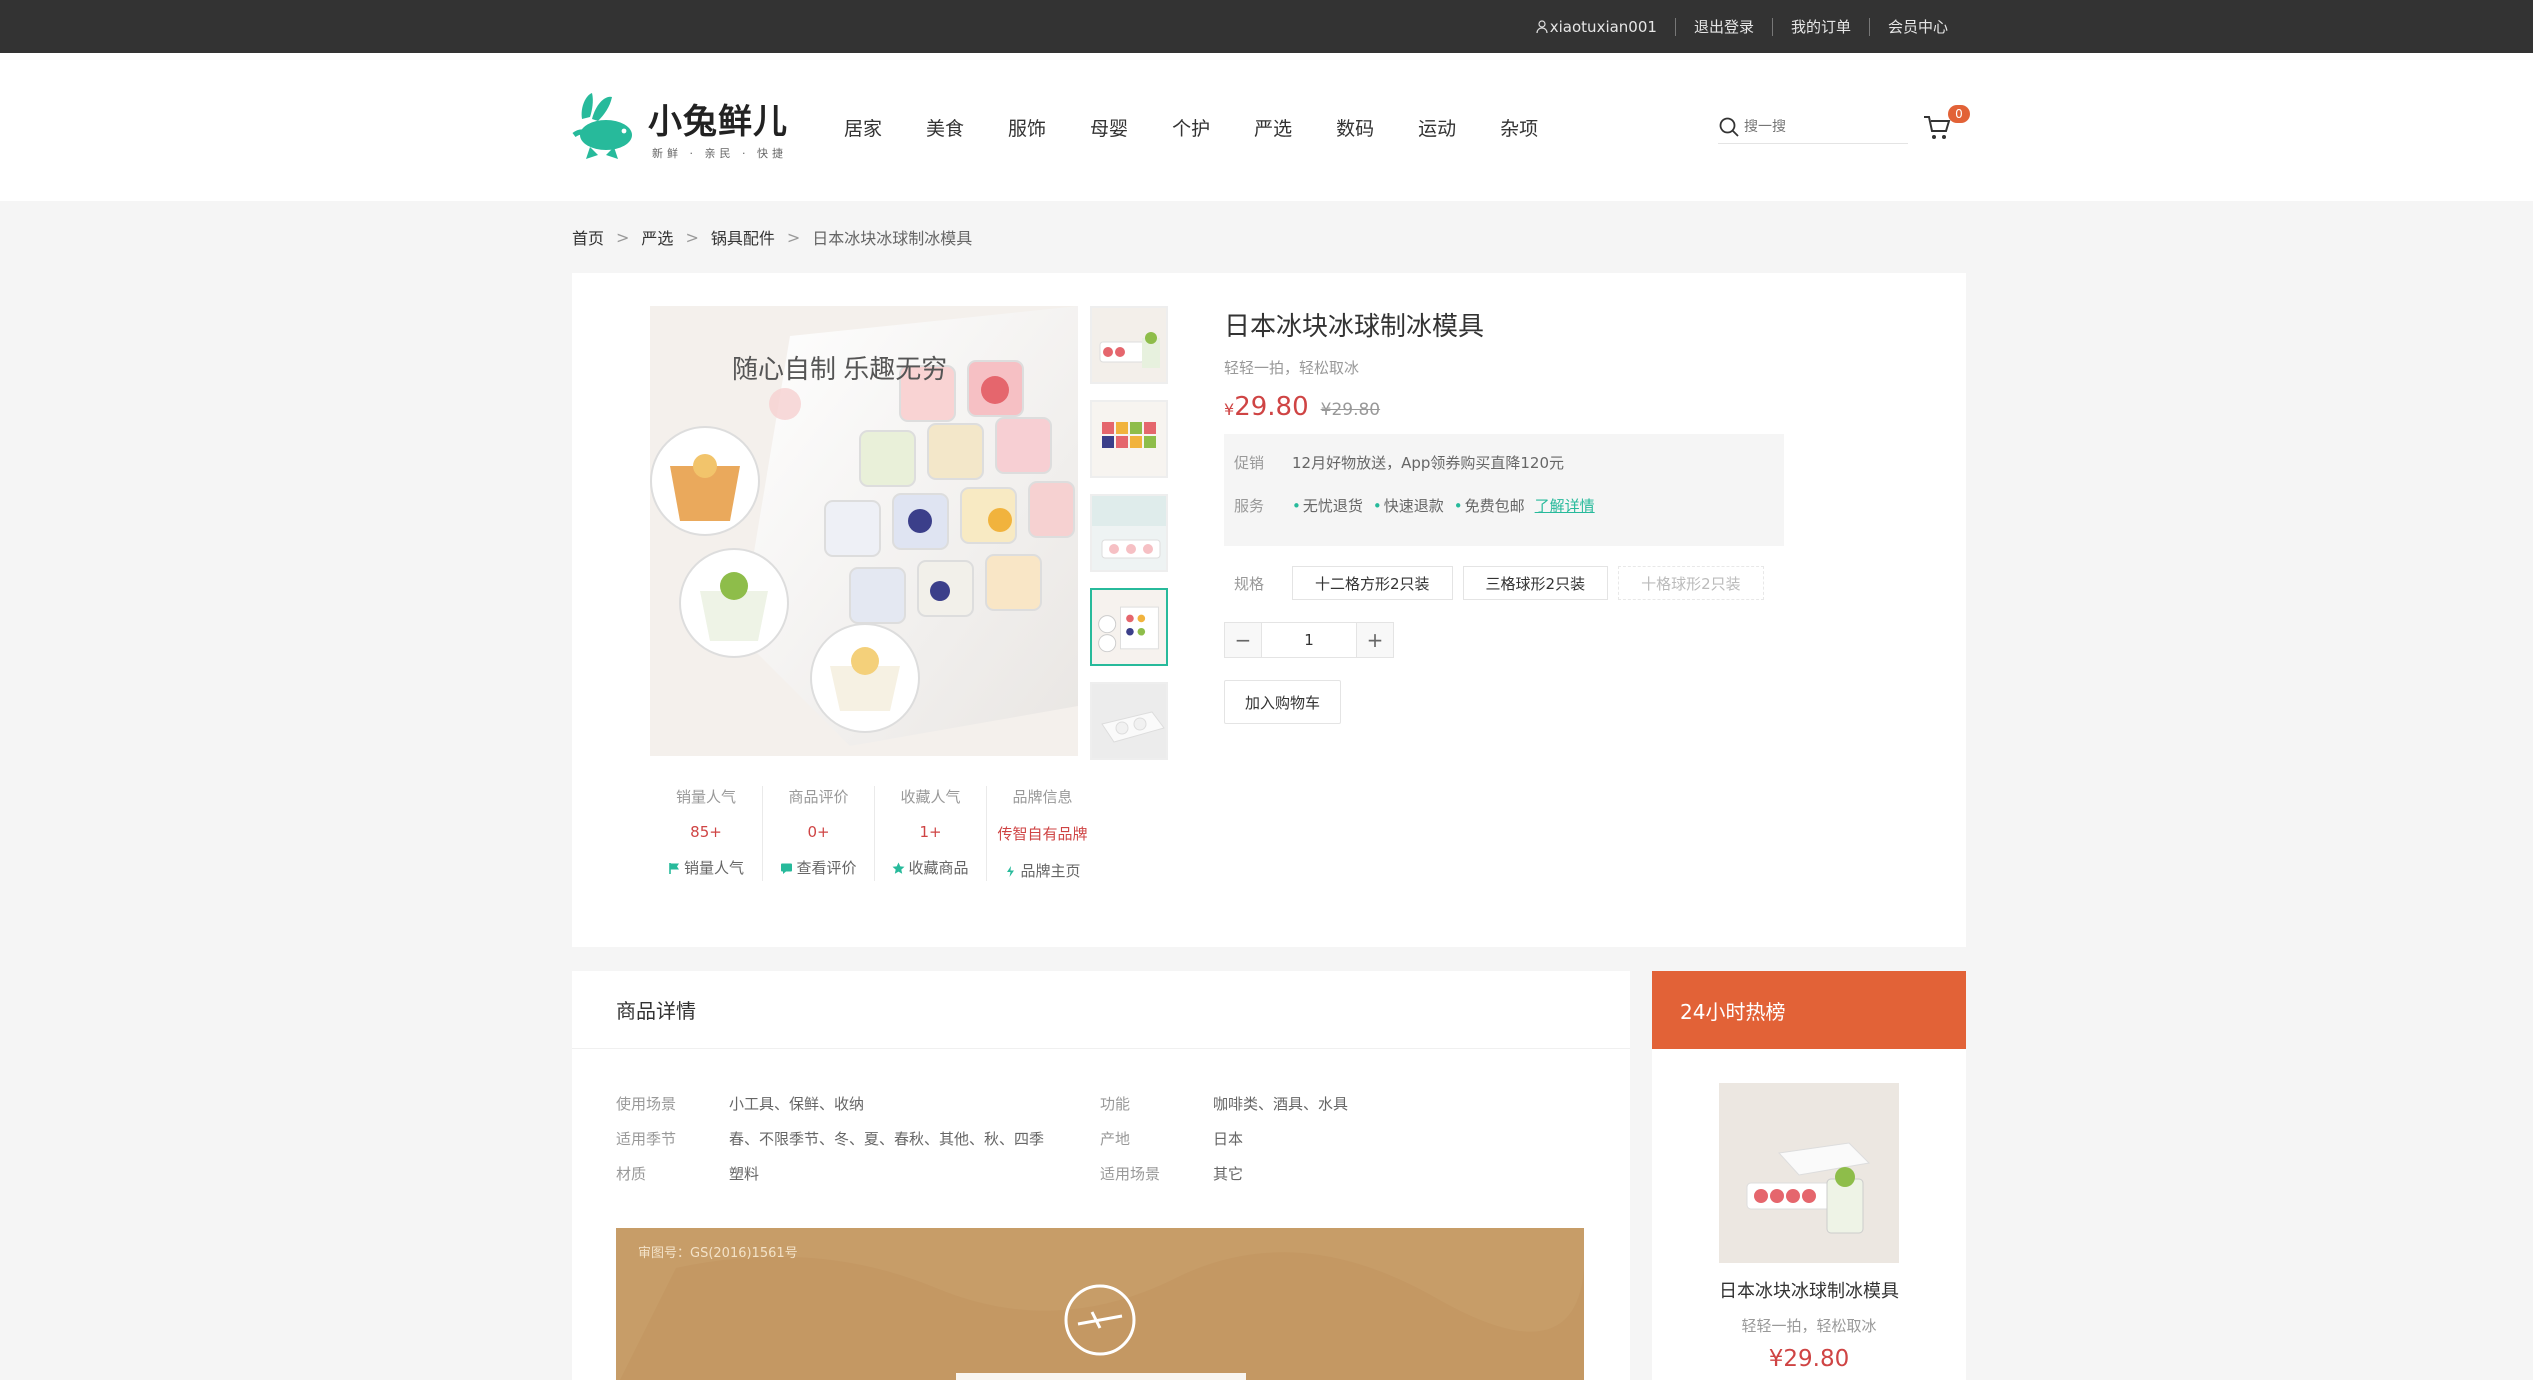 The image size is (2533, 1380). What do you see at coordinates (1504, 407) in the screenshot?
I see `product-price: ¥29.80 ¥29.80` at bounding box center [1504, 407].